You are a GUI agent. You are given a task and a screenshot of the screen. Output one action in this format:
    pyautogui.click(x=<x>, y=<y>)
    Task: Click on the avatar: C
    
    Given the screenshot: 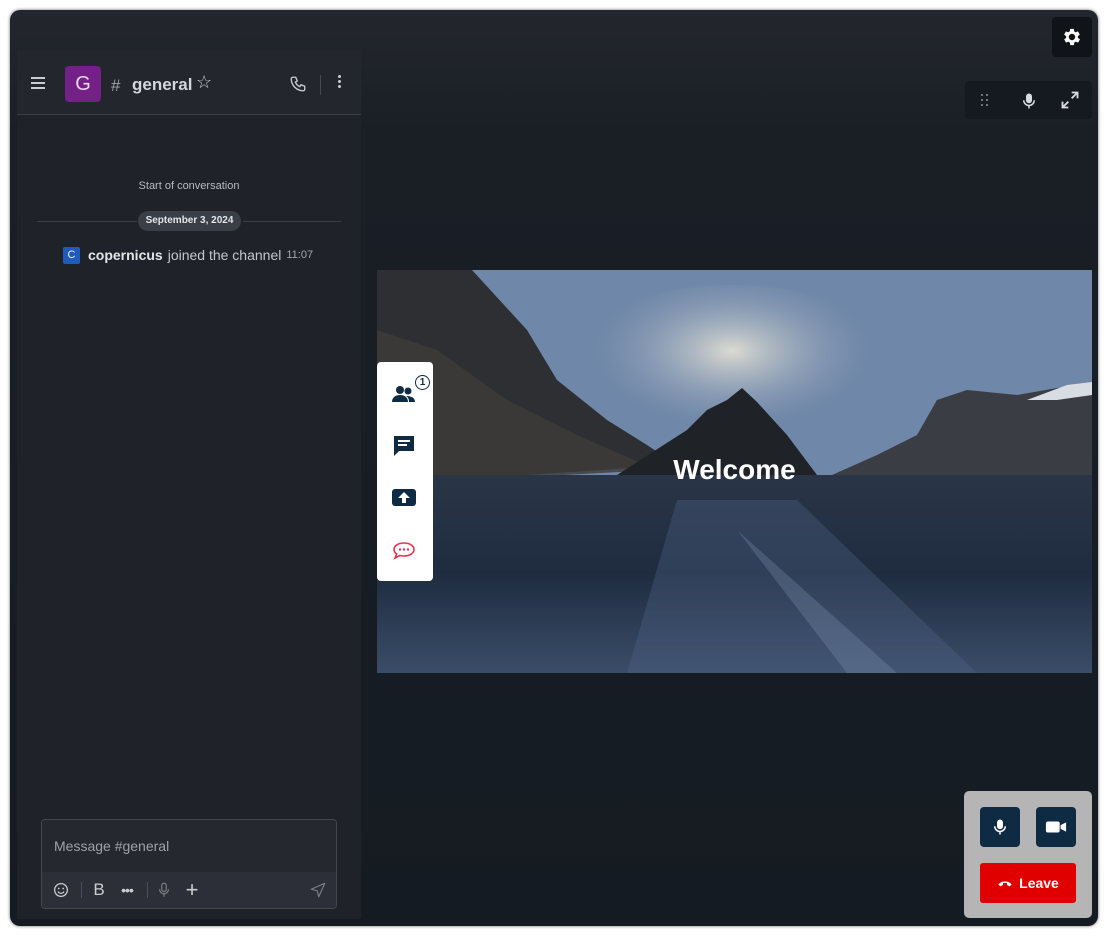 What is the action you would take?
    pyautogui.click(x=71, y=255)
    